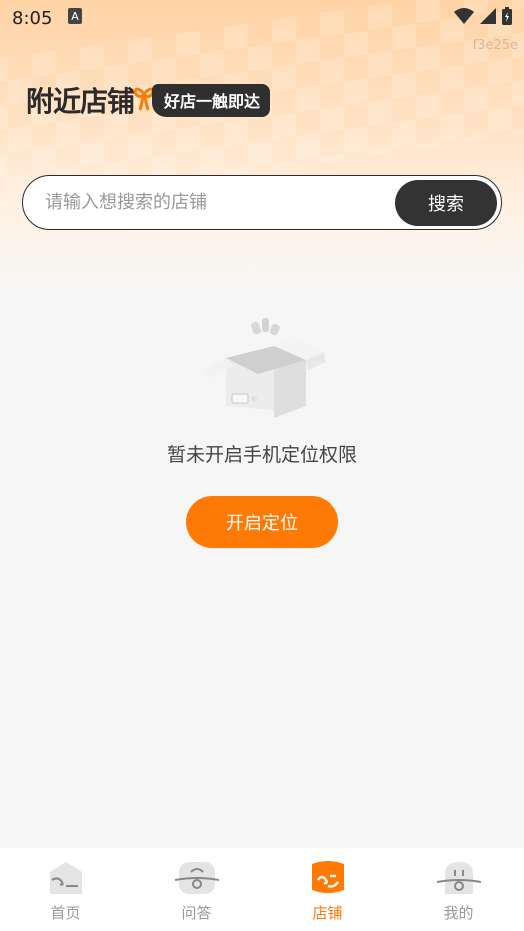 Image resolution: width=524 pixels, height=931 pixels. I want to click on home-icon, so click(66, 880).